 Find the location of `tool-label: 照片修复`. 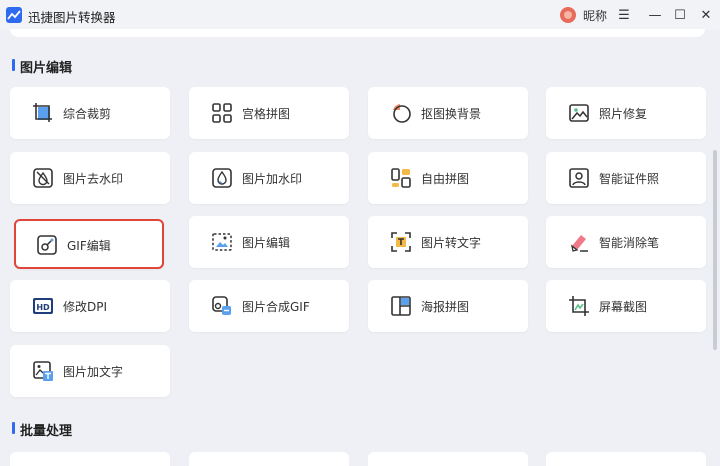

tool-label: 照片修复 is located at coordinates (623, 114).